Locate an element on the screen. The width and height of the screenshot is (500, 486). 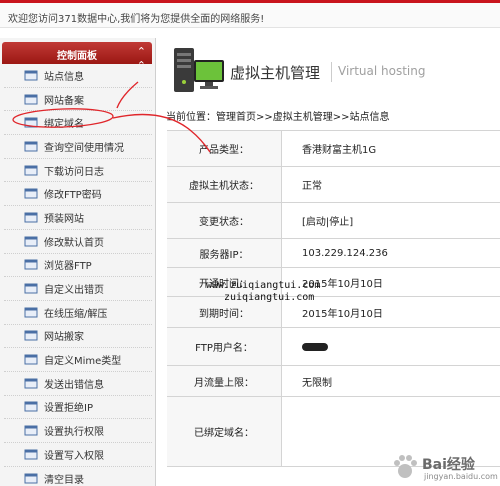
sidebar-item-label: 清空目录 is located at coordinates (64, 480).